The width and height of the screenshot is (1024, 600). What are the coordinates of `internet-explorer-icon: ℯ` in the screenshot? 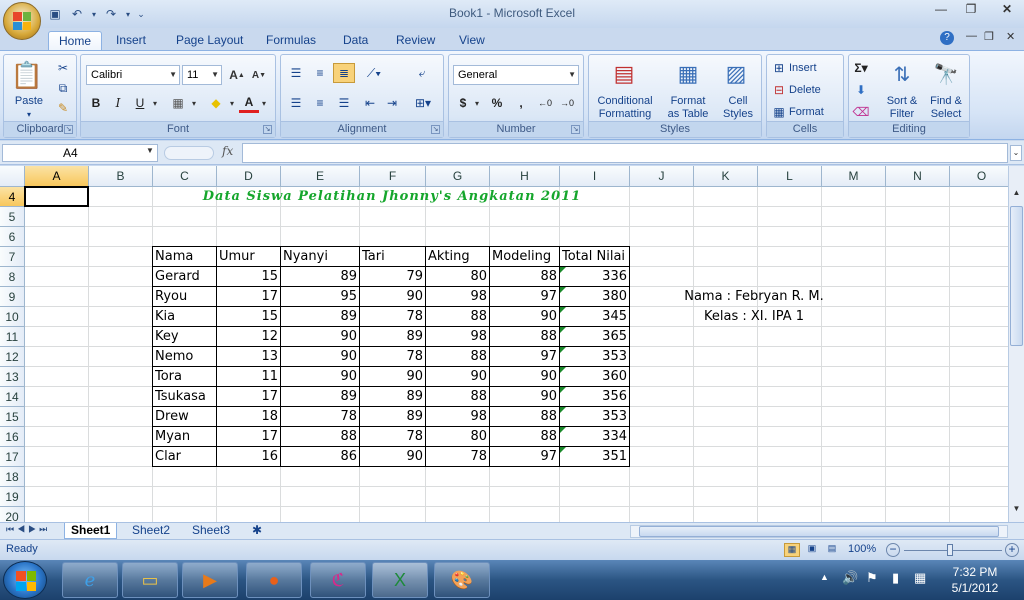 It's located at (90, 580).